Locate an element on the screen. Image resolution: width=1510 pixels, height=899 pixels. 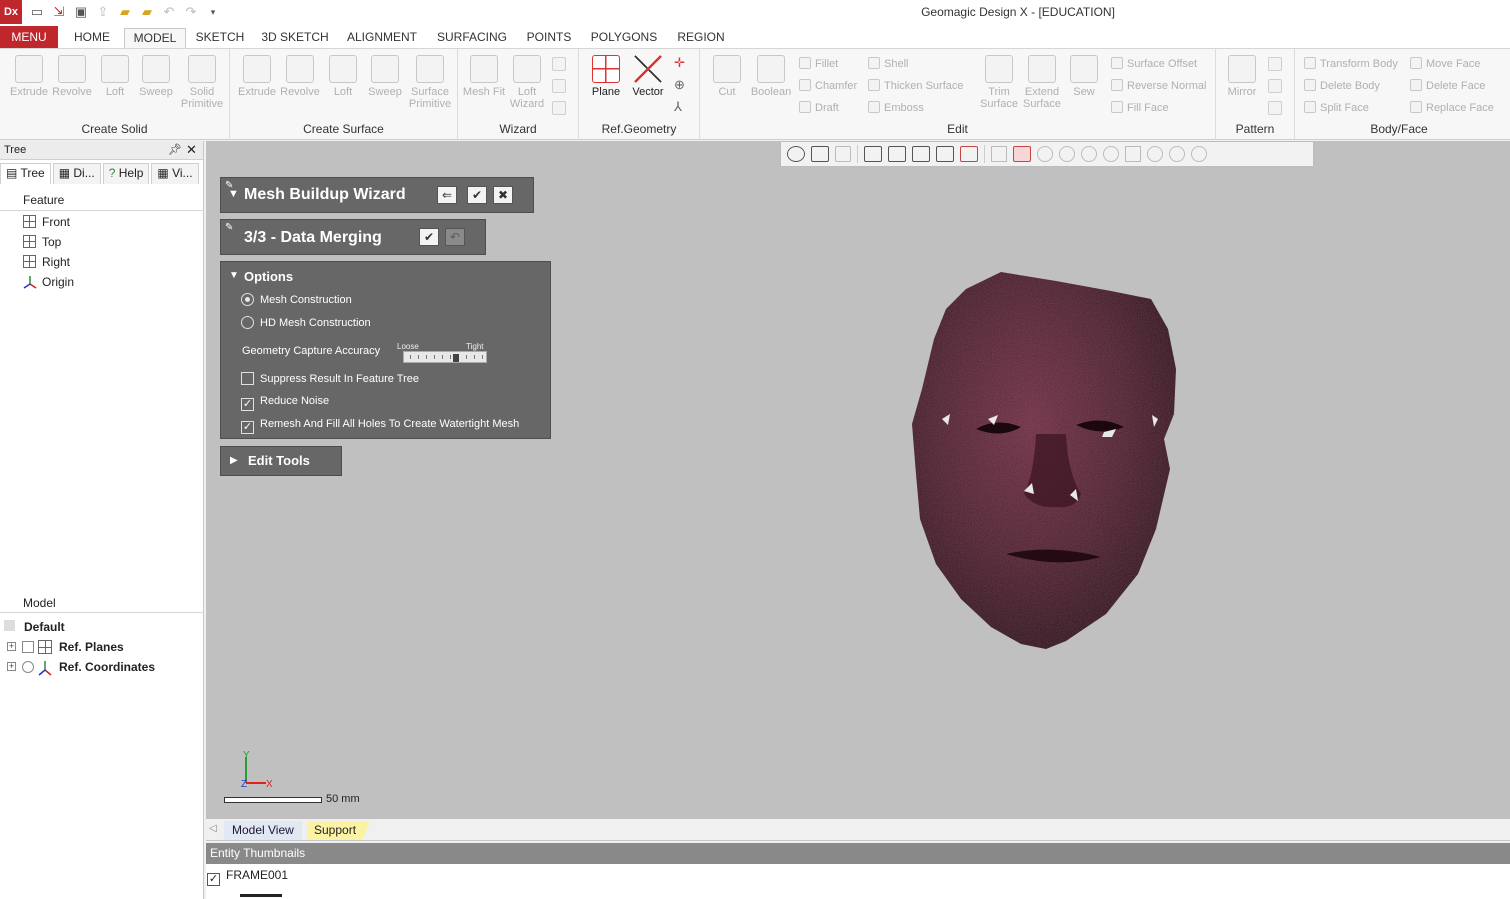
tab-polygons: POLYGONS is located at coordinates (624, 38).